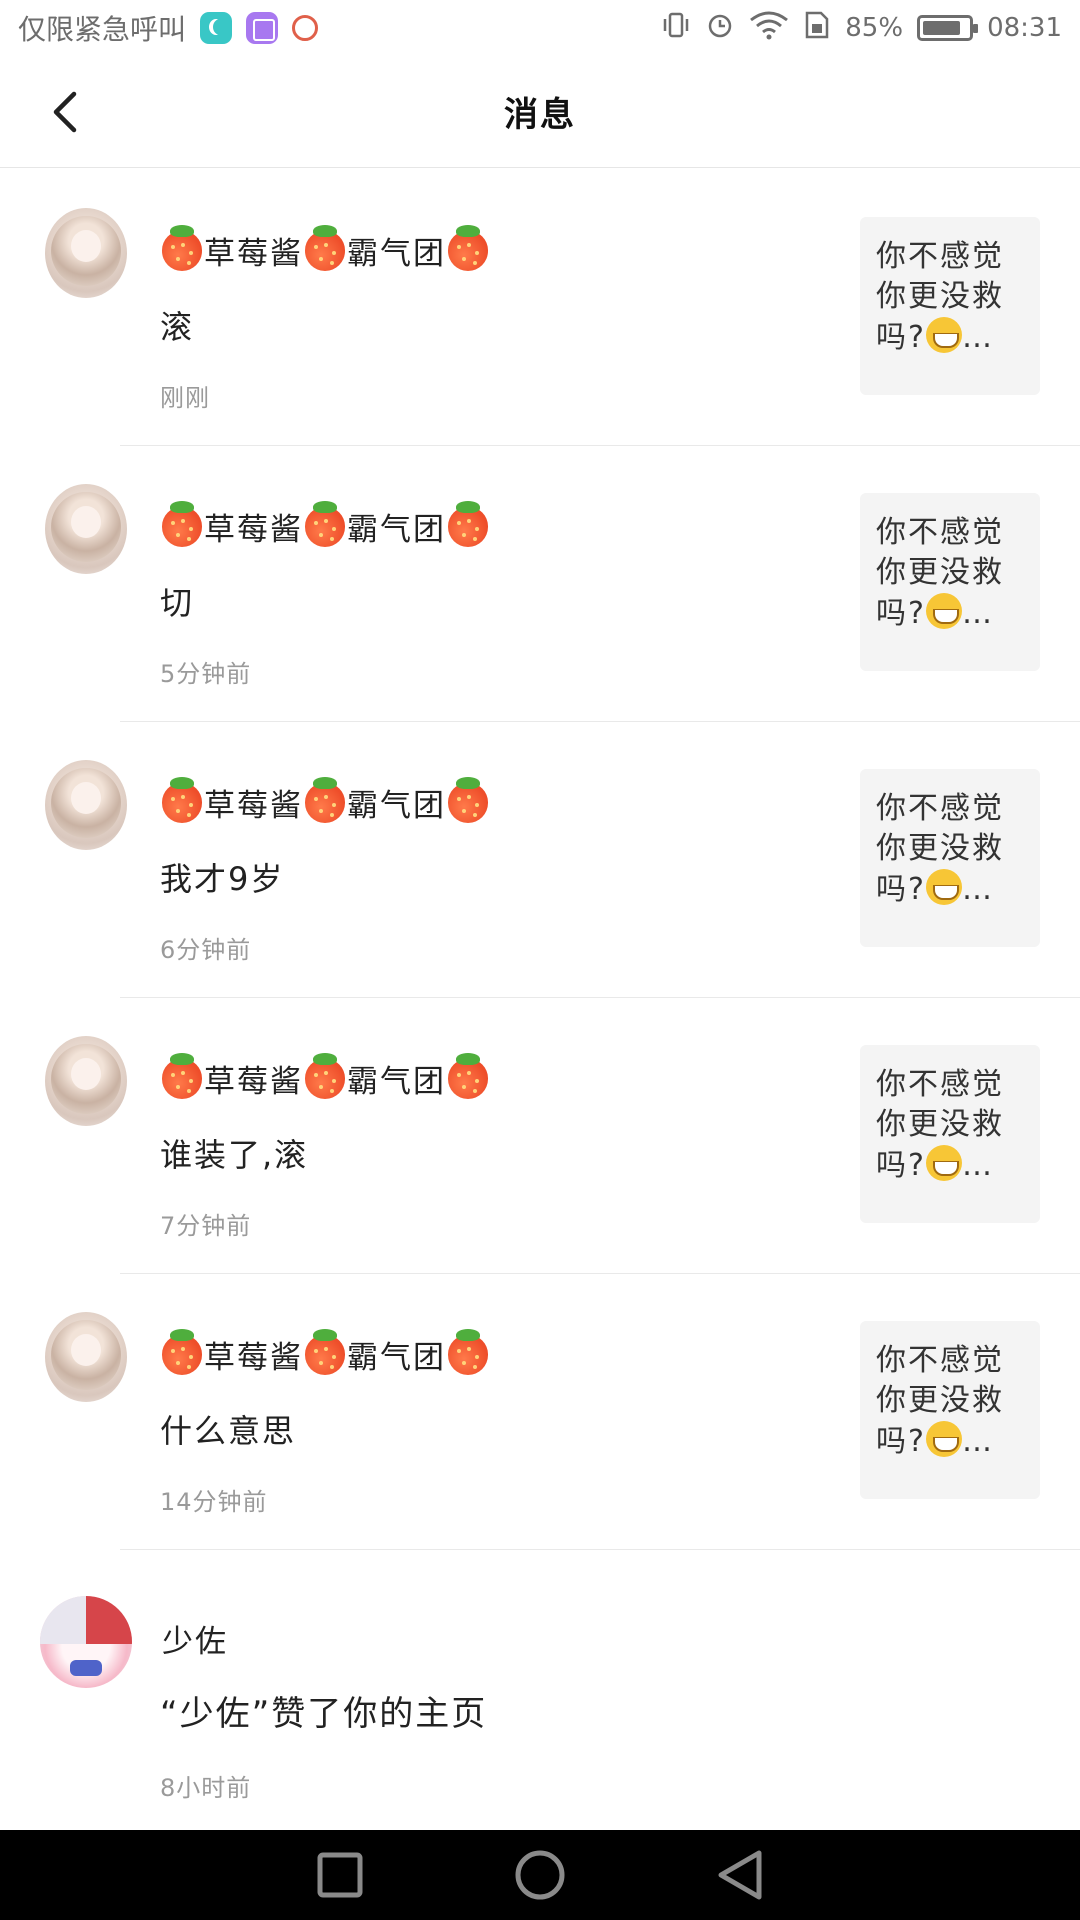 This screenshot has height=1920, width=1080. What do you see at coordinates (177, 603) in the screenshot?
I see `message-text: 切` at bounding box center [177, 603].